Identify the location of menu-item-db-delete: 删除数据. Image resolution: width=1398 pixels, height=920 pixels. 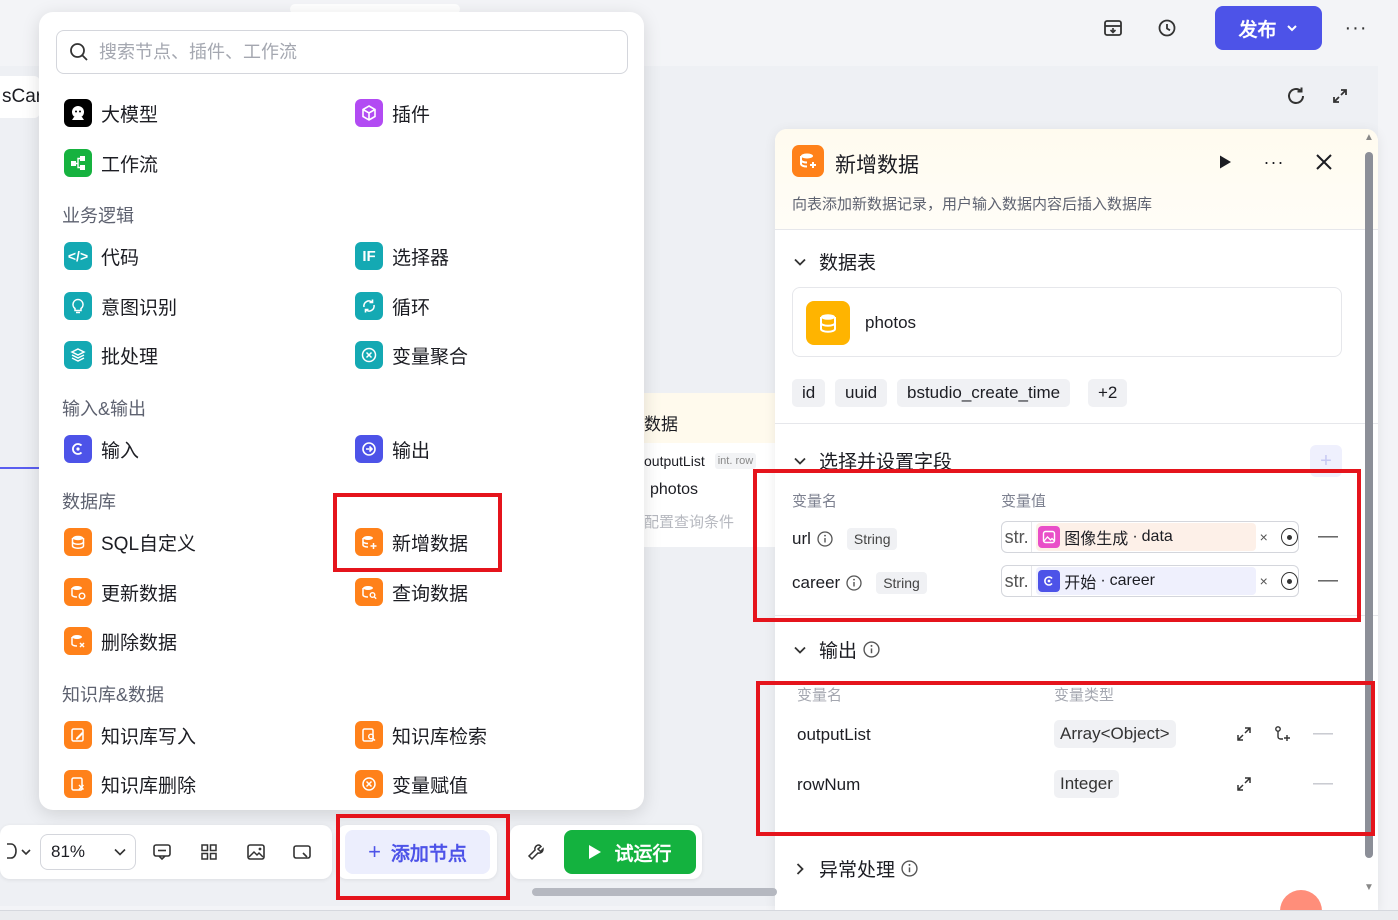
(120, 641).